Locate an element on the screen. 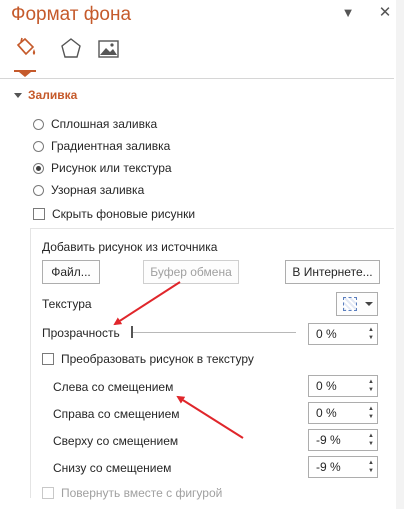  active-tab-caret is located at coordinates (25, 74).